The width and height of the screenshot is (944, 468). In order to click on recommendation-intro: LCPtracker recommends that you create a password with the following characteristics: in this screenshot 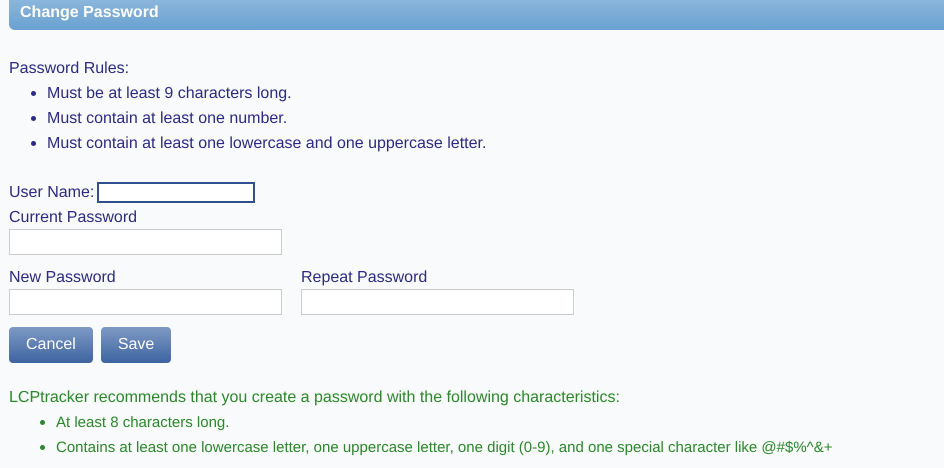, I will do `click(315, 398)`.